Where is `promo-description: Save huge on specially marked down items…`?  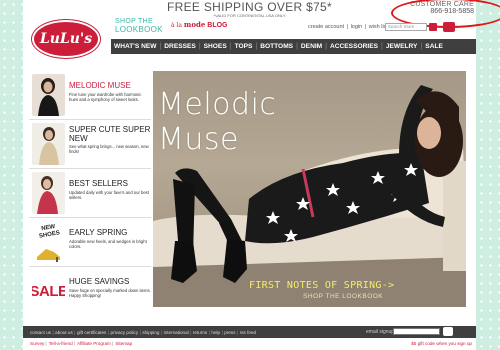
promo-description: Save huge on specially marked down items… is located at coordinates (110, 293).